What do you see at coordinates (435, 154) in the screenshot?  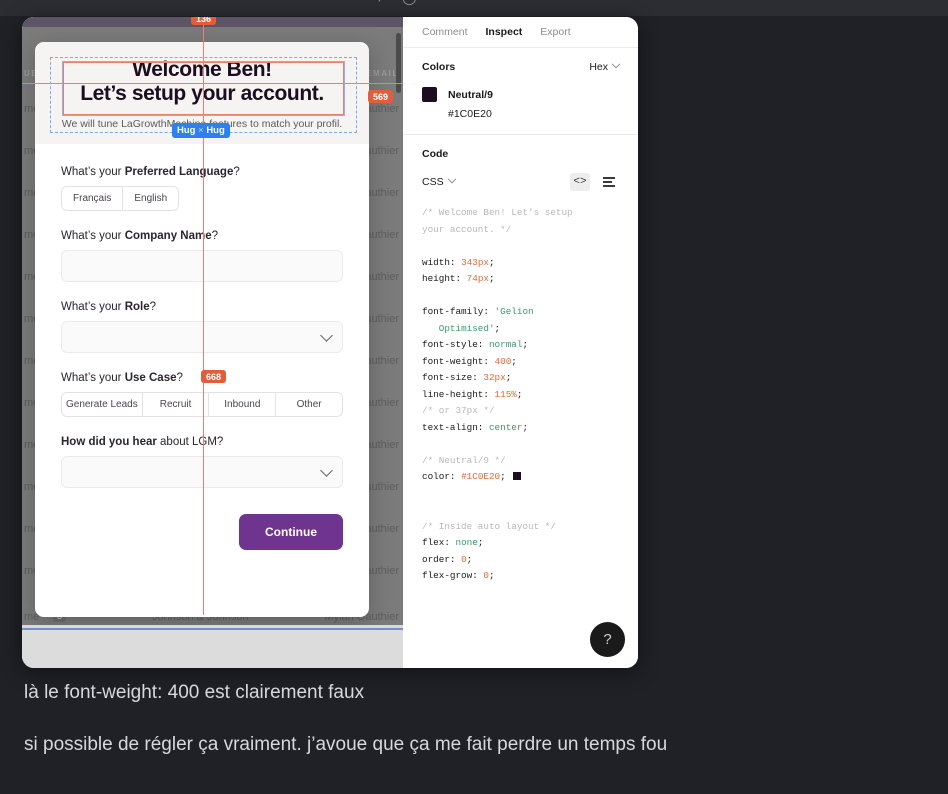 I see `code-section-title: Code` at bounding box center [435, 154].